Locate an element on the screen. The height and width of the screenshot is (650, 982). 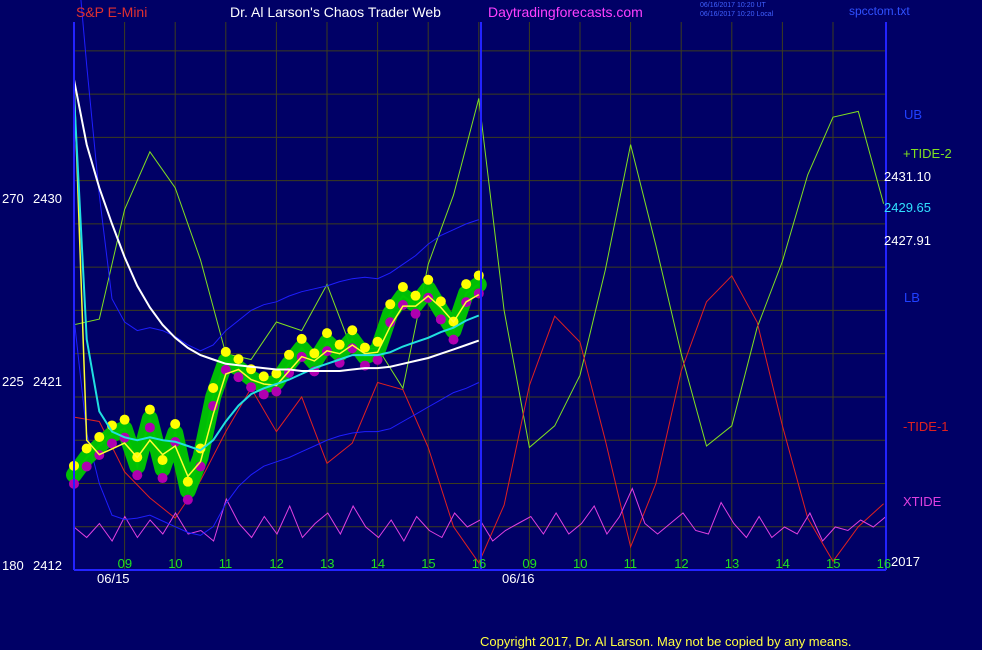
price-label-current: 2431.10 is located at coordinates (907, 176).